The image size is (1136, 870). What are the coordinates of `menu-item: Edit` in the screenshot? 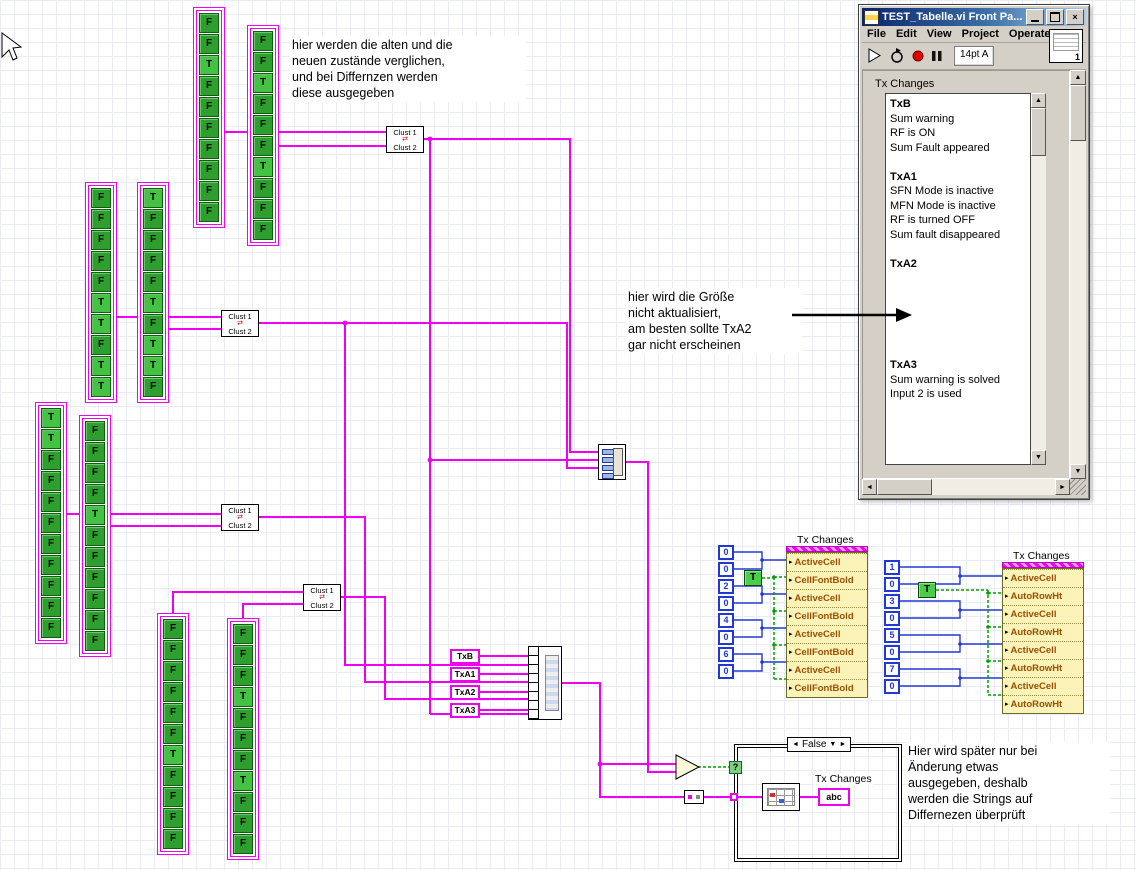 It's located at (906, 34).